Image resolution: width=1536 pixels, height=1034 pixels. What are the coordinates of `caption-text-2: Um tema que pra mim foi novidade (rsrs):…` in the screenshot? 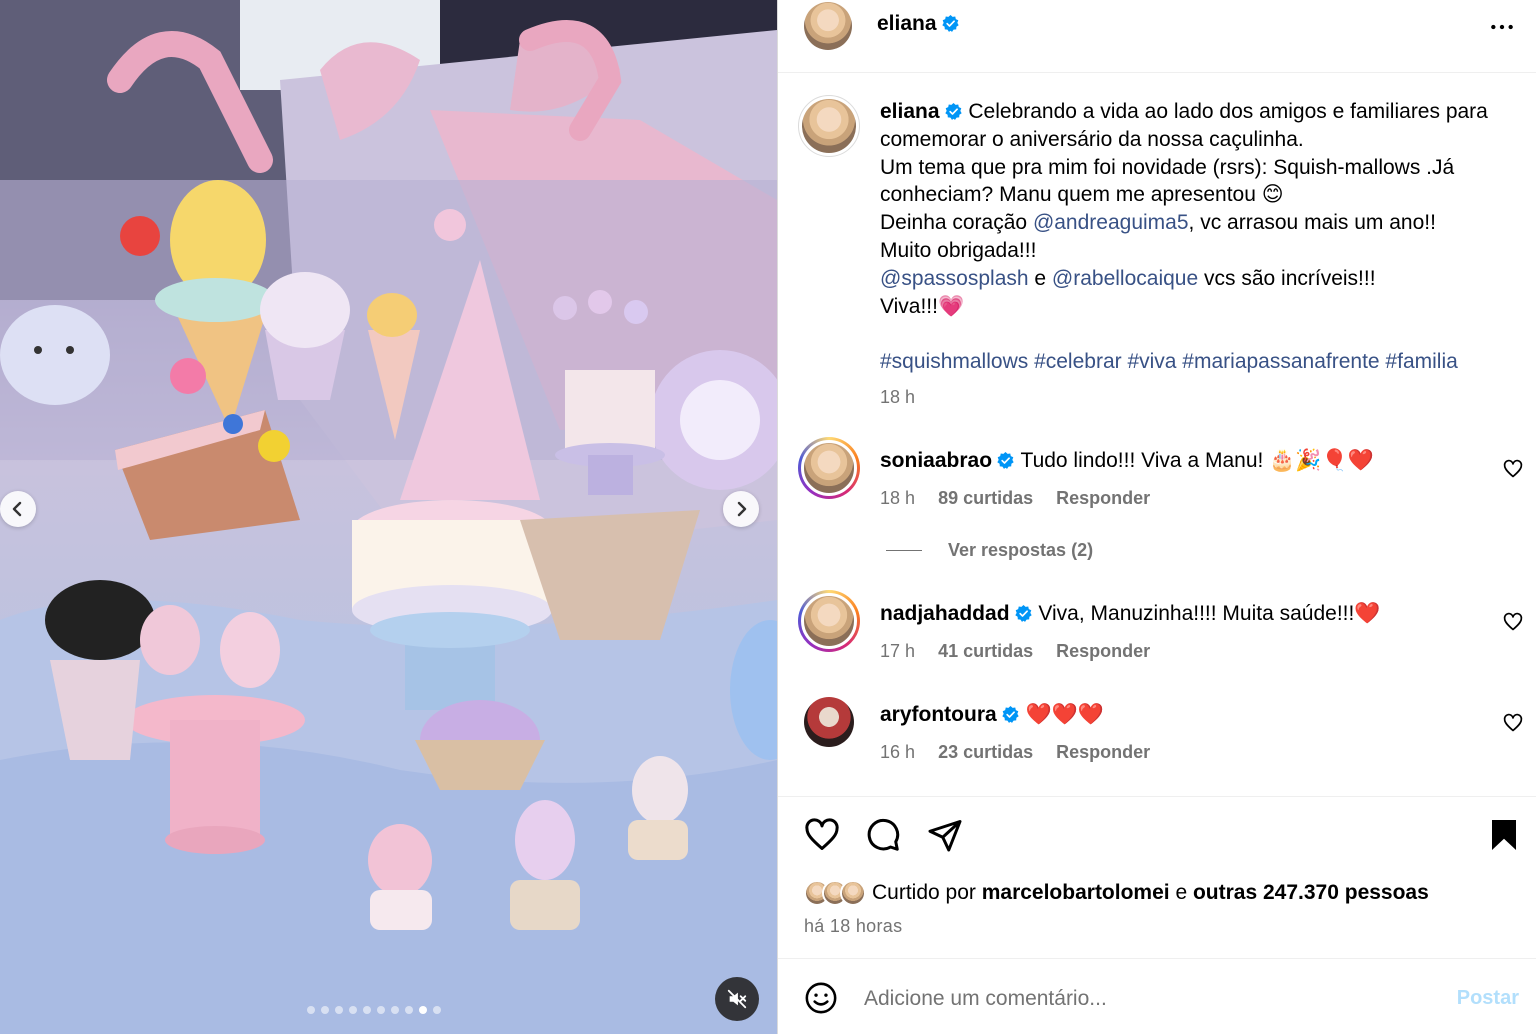 It's located at (1167, 181).